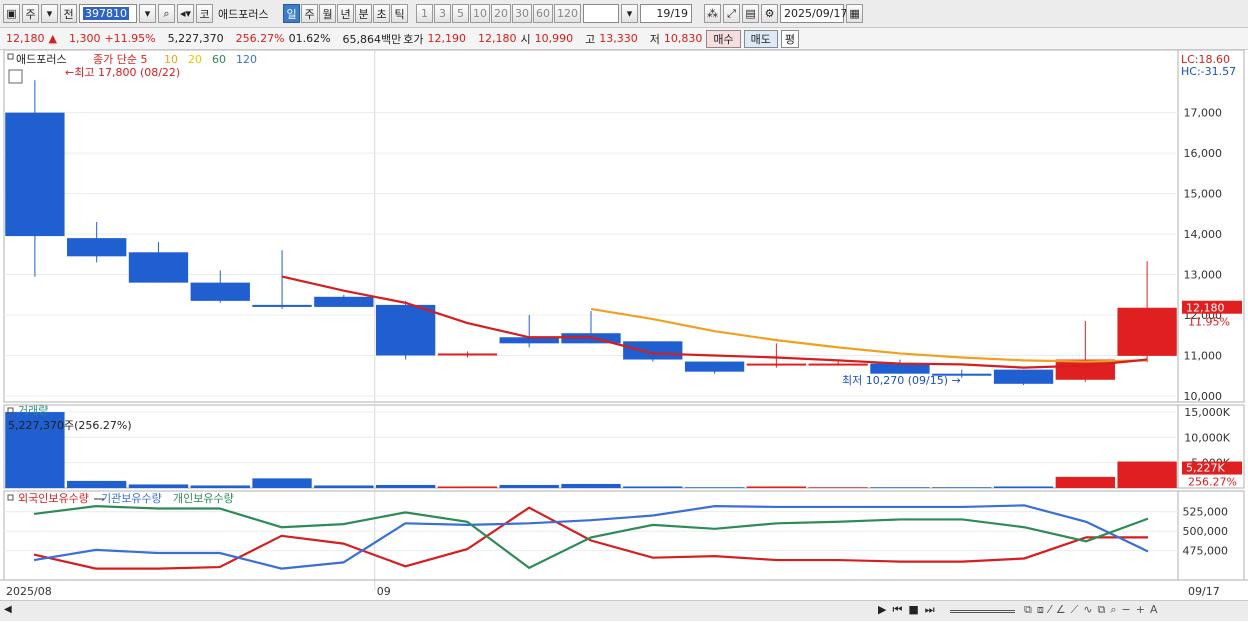  I want to click on tool-trend-icon: ⟋, so click(1075, 610).